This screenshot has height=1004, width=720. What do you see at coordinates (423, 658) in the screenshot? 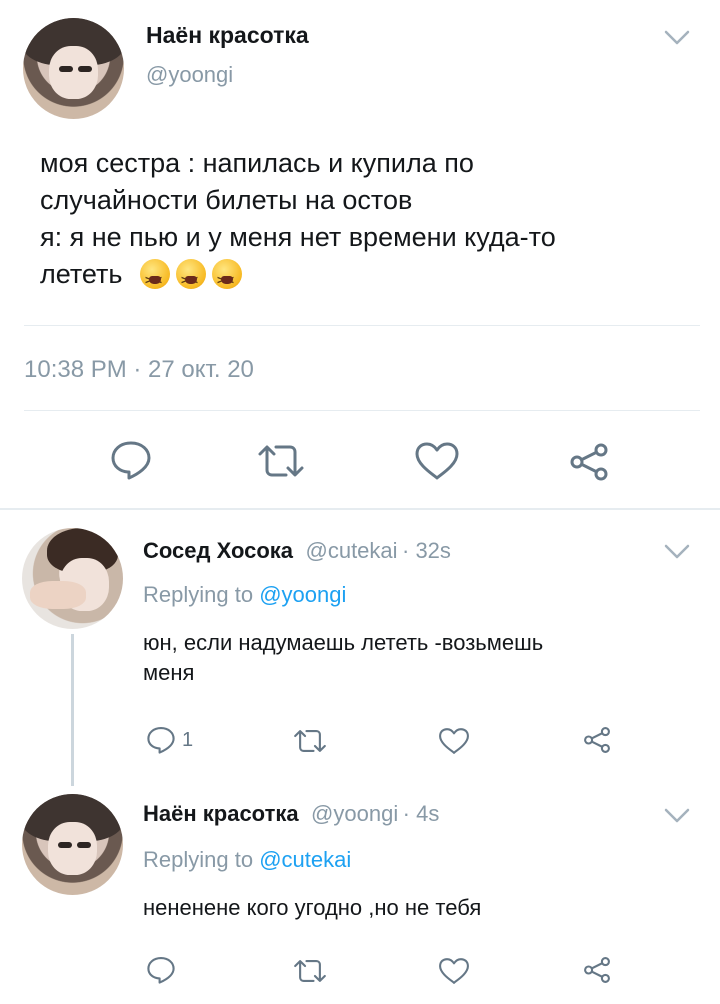
I see `reply-text: юн, если надумаешь лететь -возьмешь меня` at bounding box center [423, 658].